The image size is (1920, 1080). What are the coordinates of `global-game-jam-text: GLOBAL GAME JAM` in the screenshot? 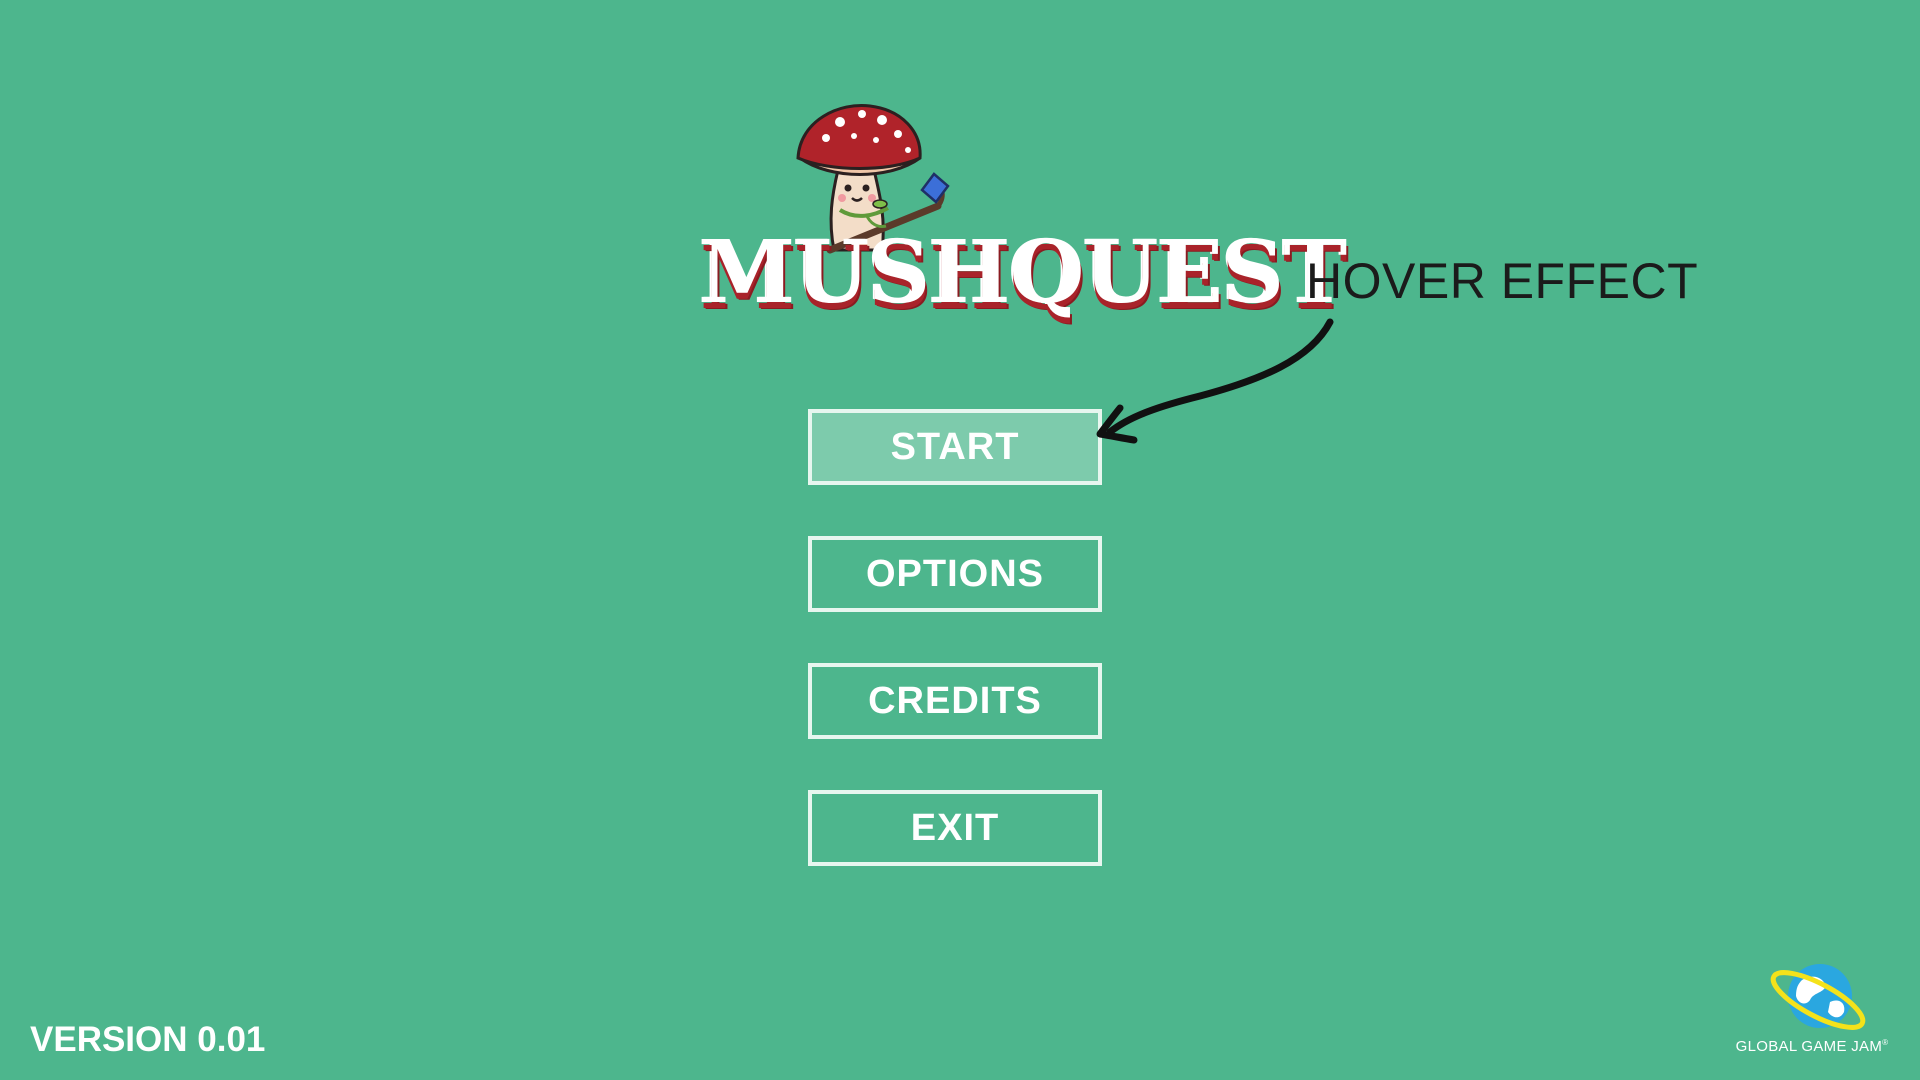 It's located at (1809, 1046).